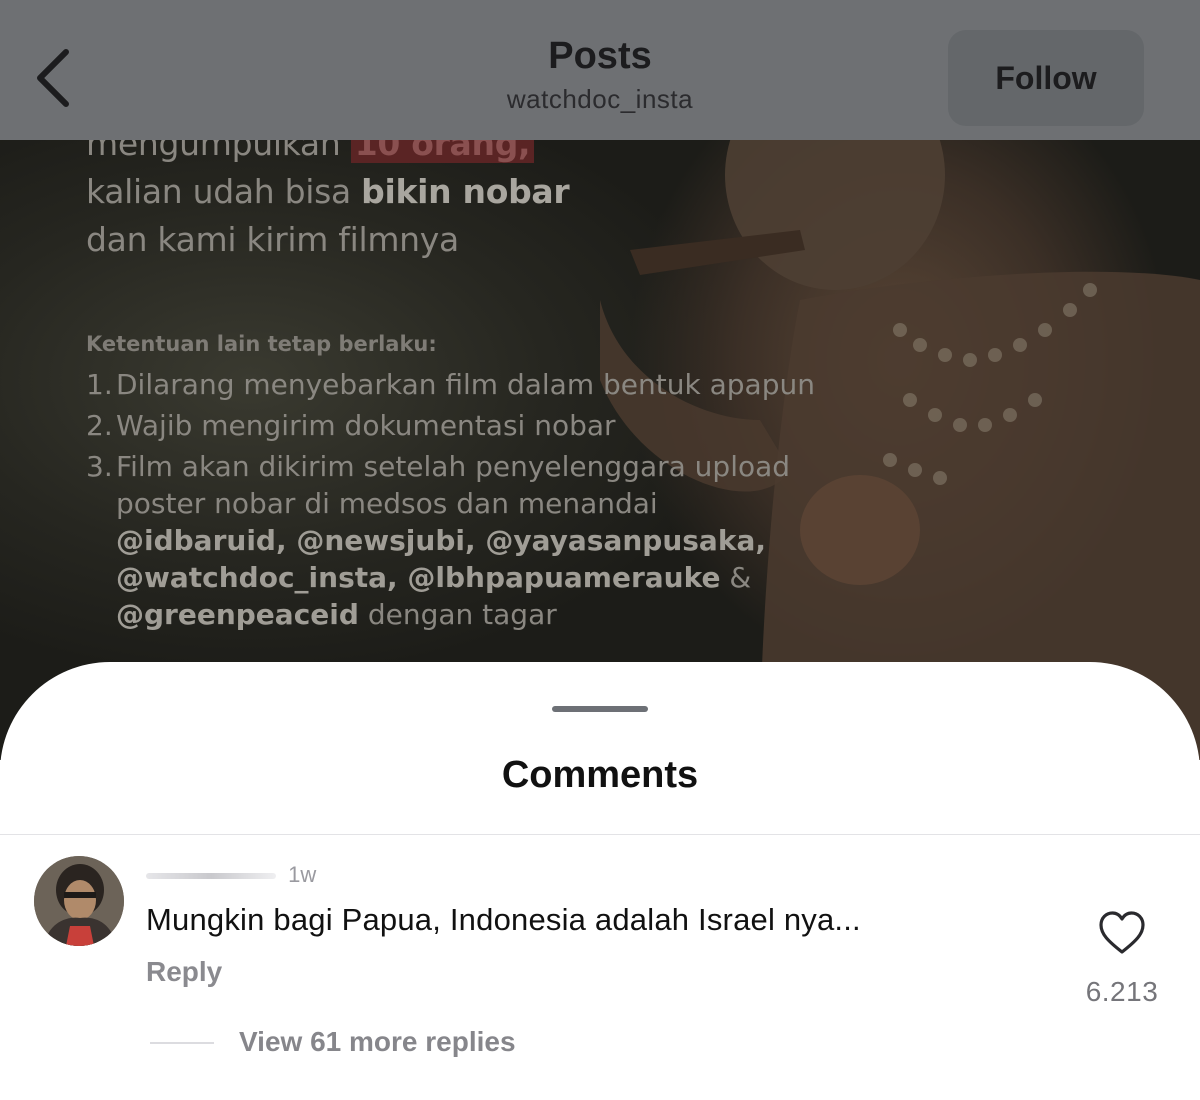  I want to click on sheet-drag-handle, so click(600, 709).